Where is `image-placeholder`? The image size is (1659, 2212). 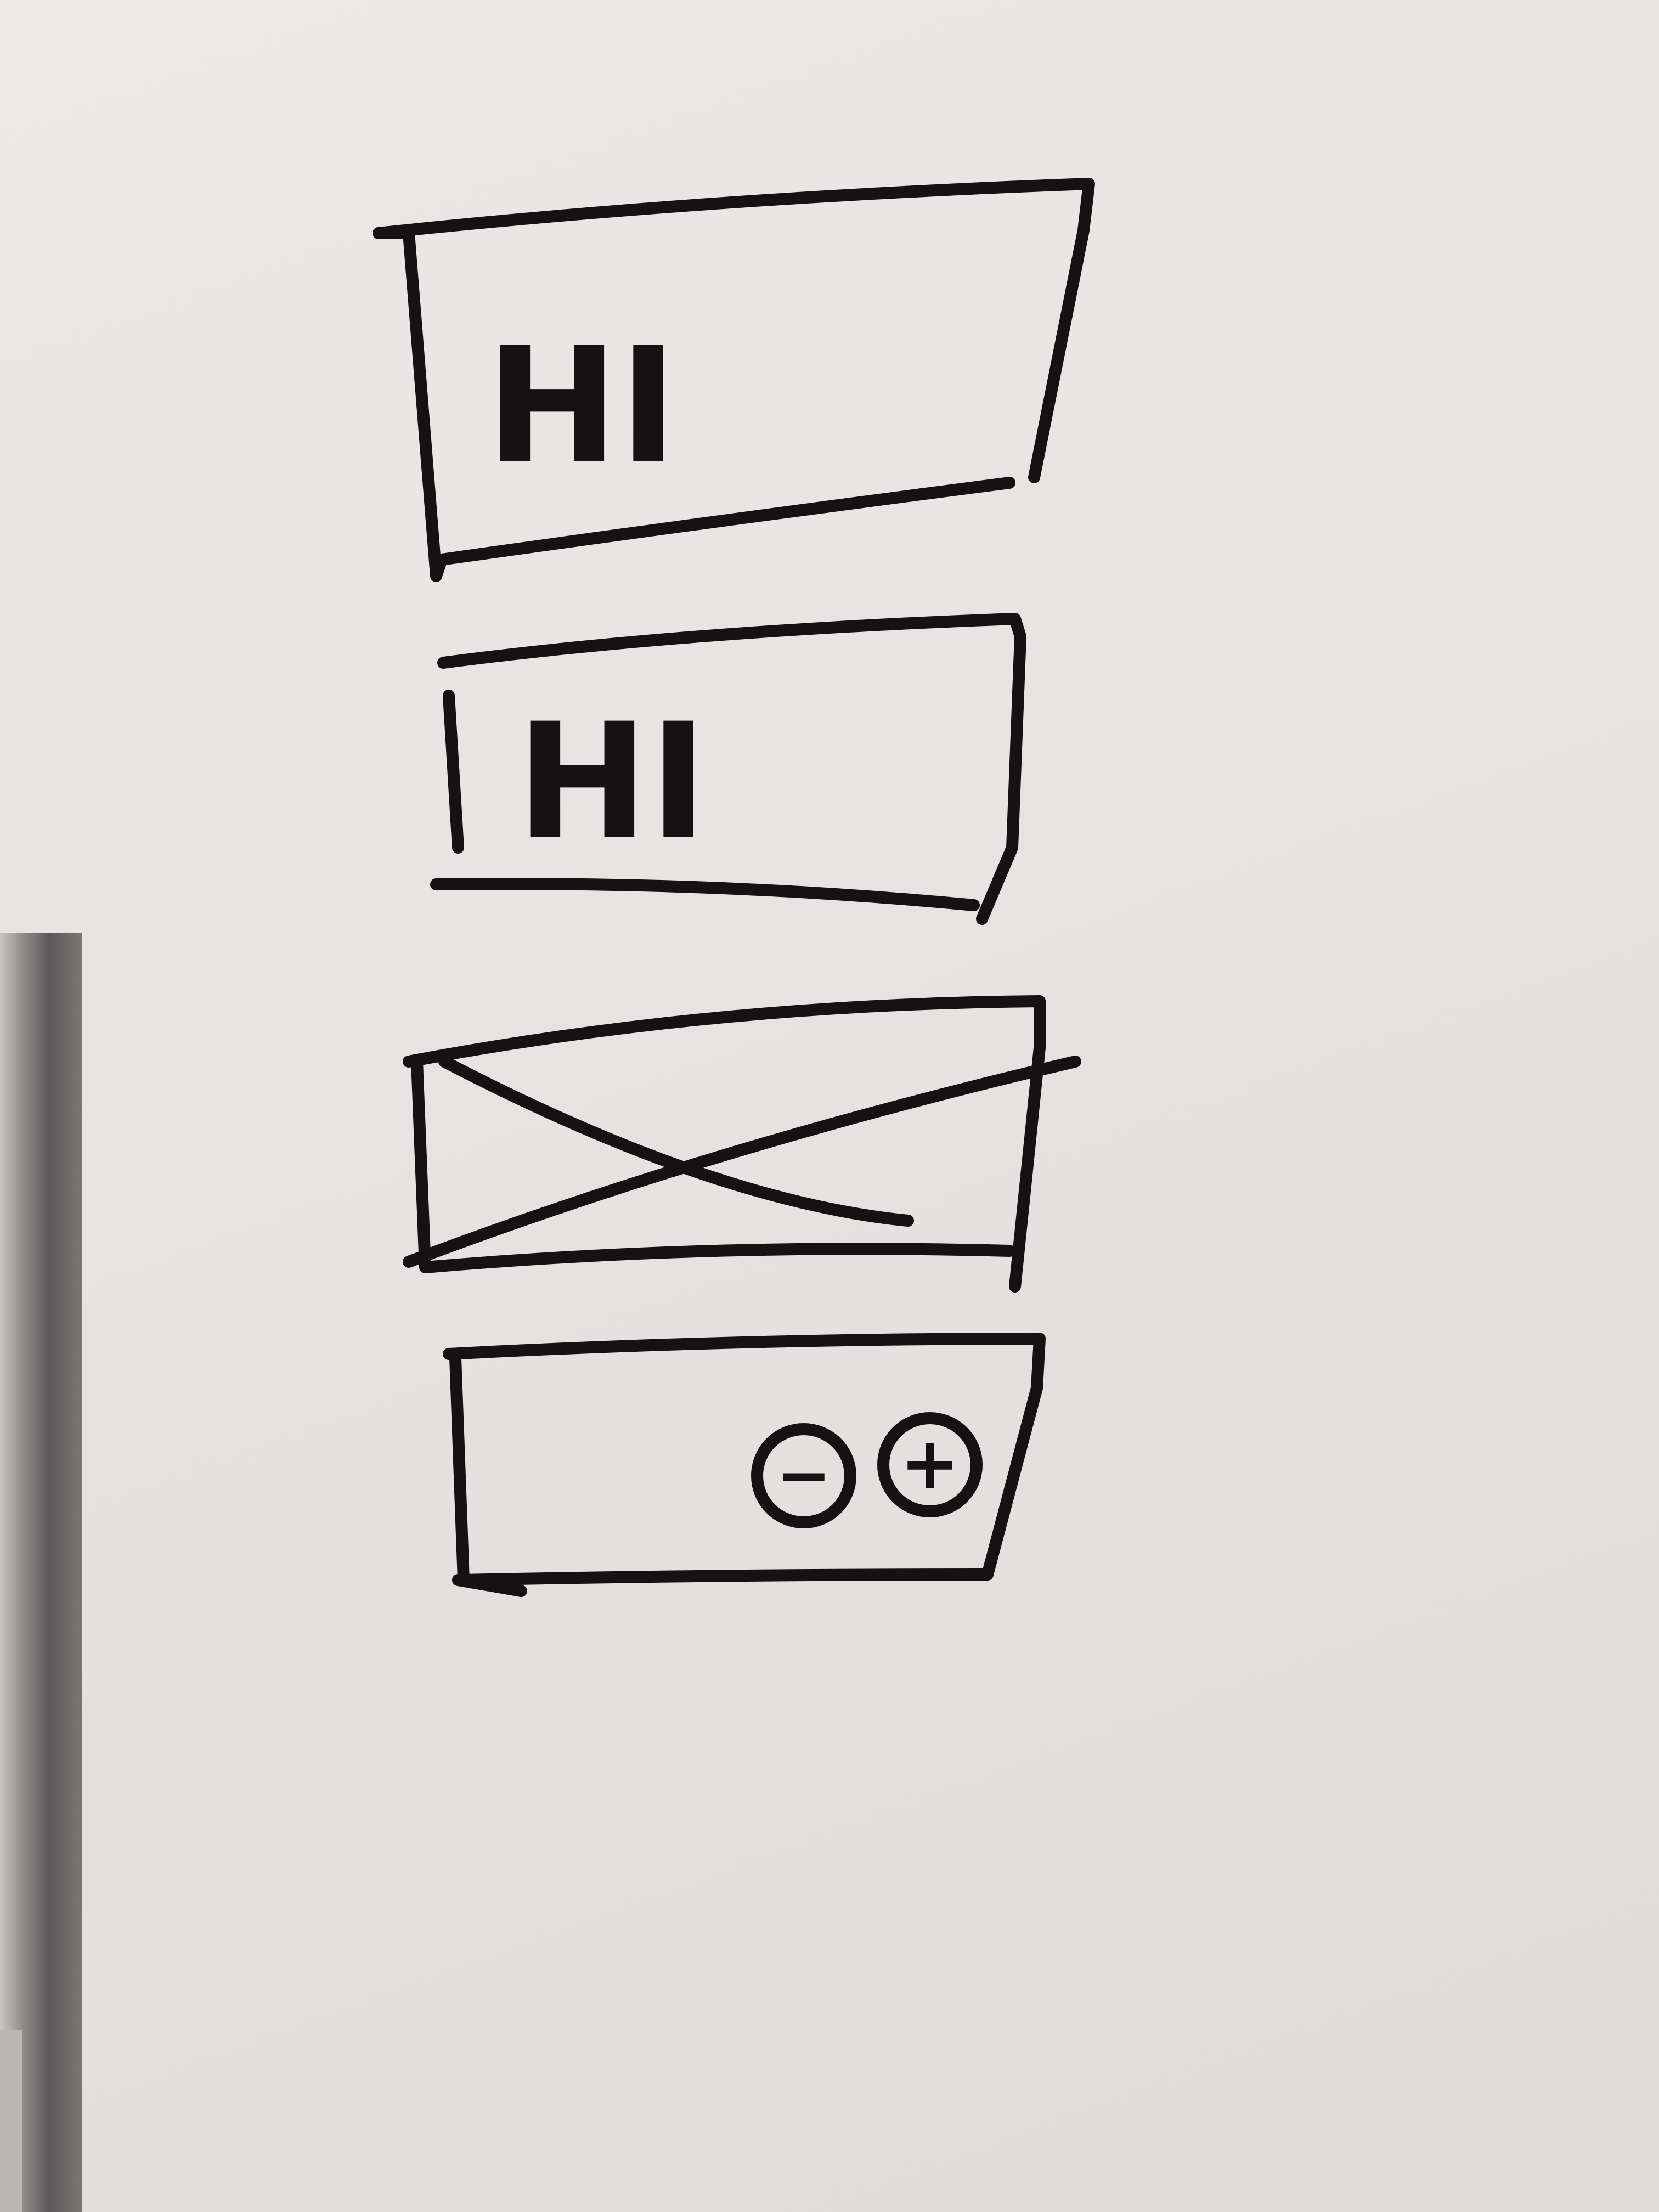 image-placeholder is located at coordinates (742, 1144).